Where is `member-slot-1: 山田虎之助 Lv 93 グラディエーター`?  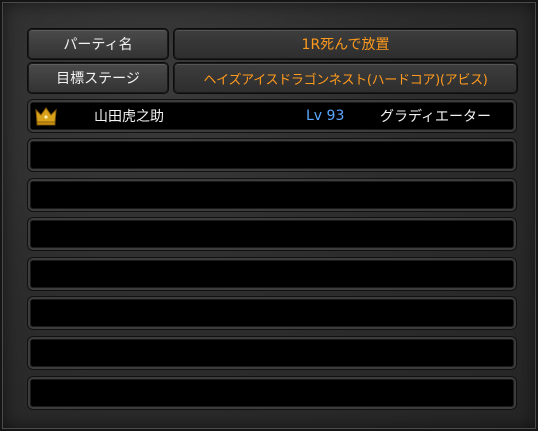 member-slot-1: 山田虎之助 Lv 93 グラディエーター is located at coordinates (272, 116).